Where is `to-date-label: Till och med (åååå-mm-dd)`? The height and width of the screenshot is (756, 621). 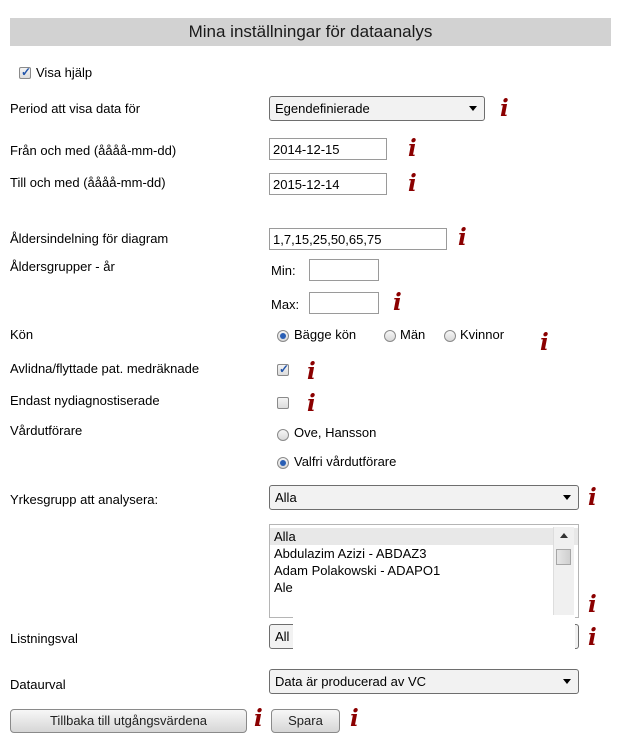 to-date-label: Till och med (åååå-mm-dd) is located at coordinates (88, 182).